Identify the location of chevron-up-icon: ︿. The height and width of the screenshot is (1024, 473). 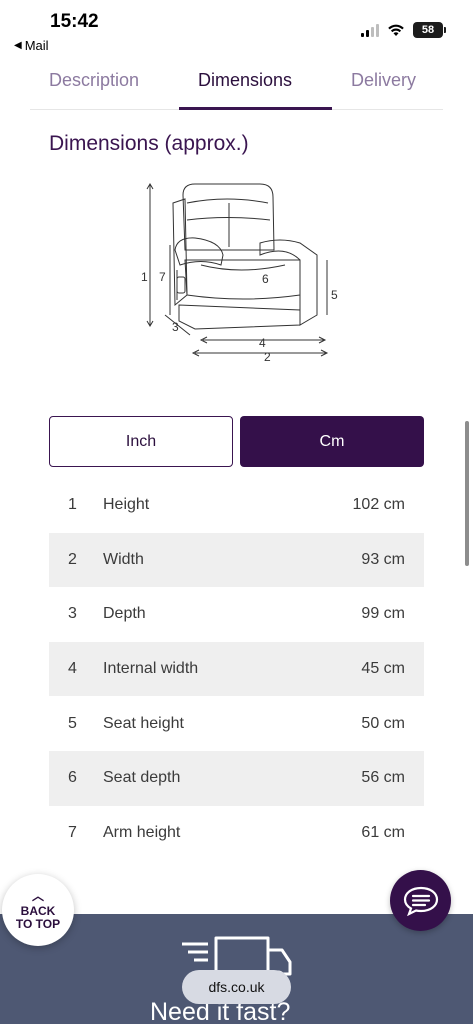
(37, 895).